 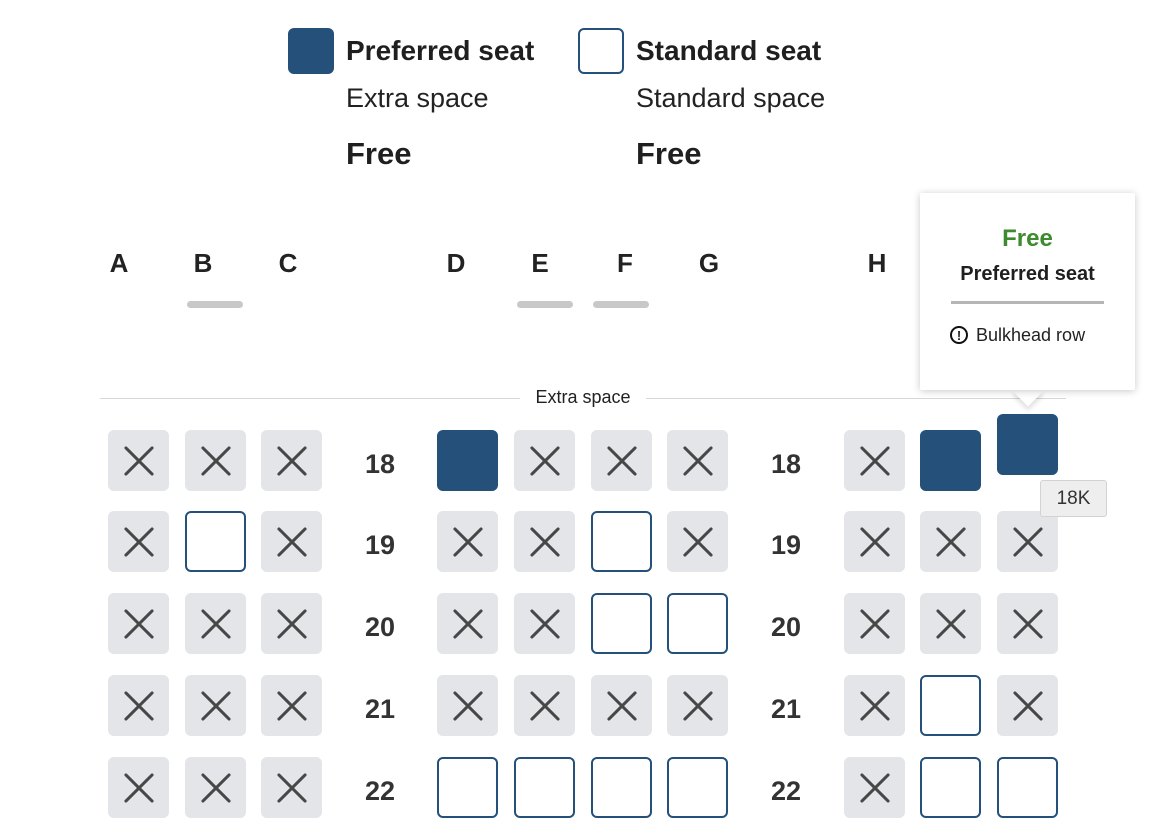 I want to click on seat-18j-preferred, so click(x=950, y=460).